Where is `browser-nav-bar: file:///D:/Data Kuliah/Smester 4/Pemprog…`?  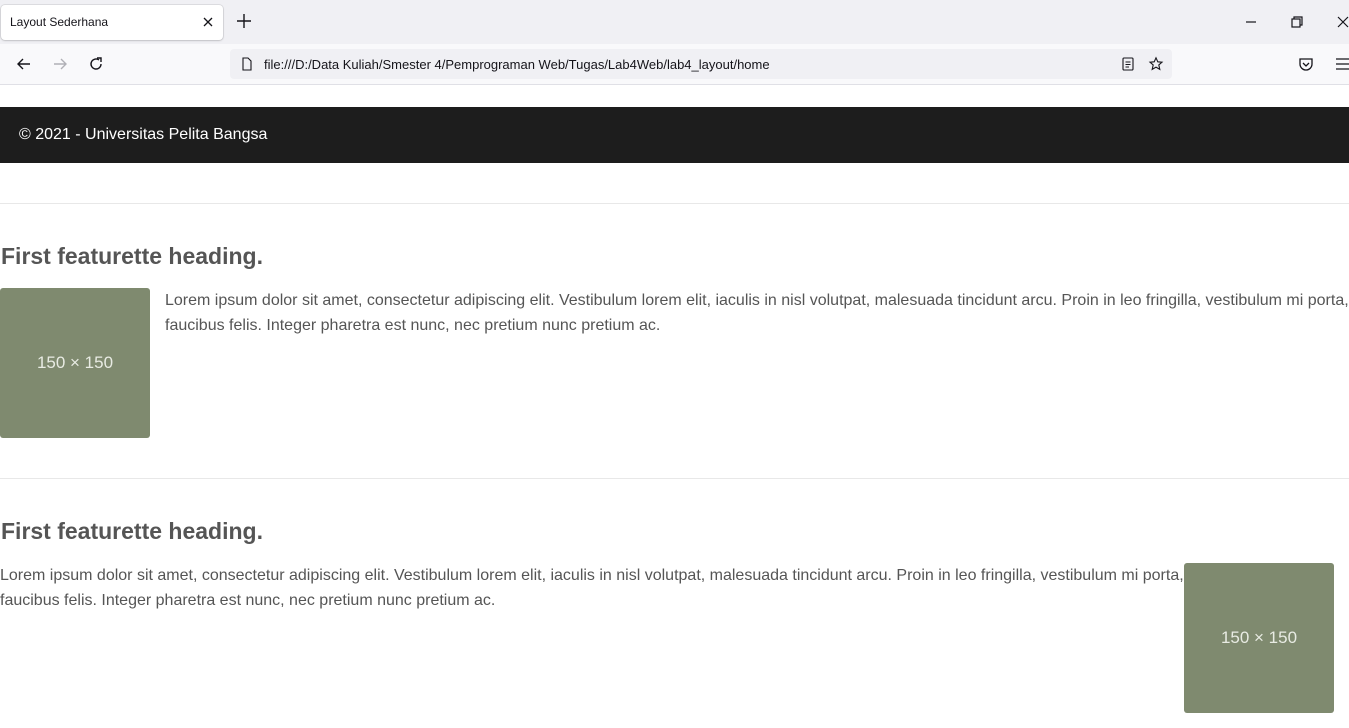 browser-nav-bar: file:///D:/Data Kuliah/Smester 4/Pemprog… is located at coordinates (674, 64).